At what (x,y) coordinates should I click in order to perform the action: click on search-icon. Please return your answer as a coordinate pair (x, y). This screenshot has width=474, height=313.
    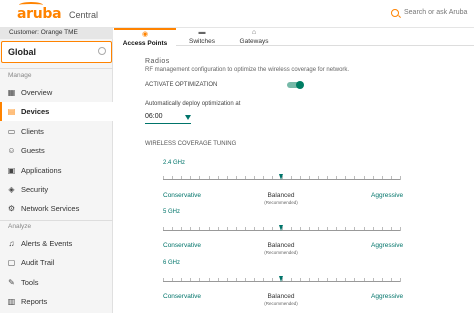
    Looking at the image, I should click on (395, 13).